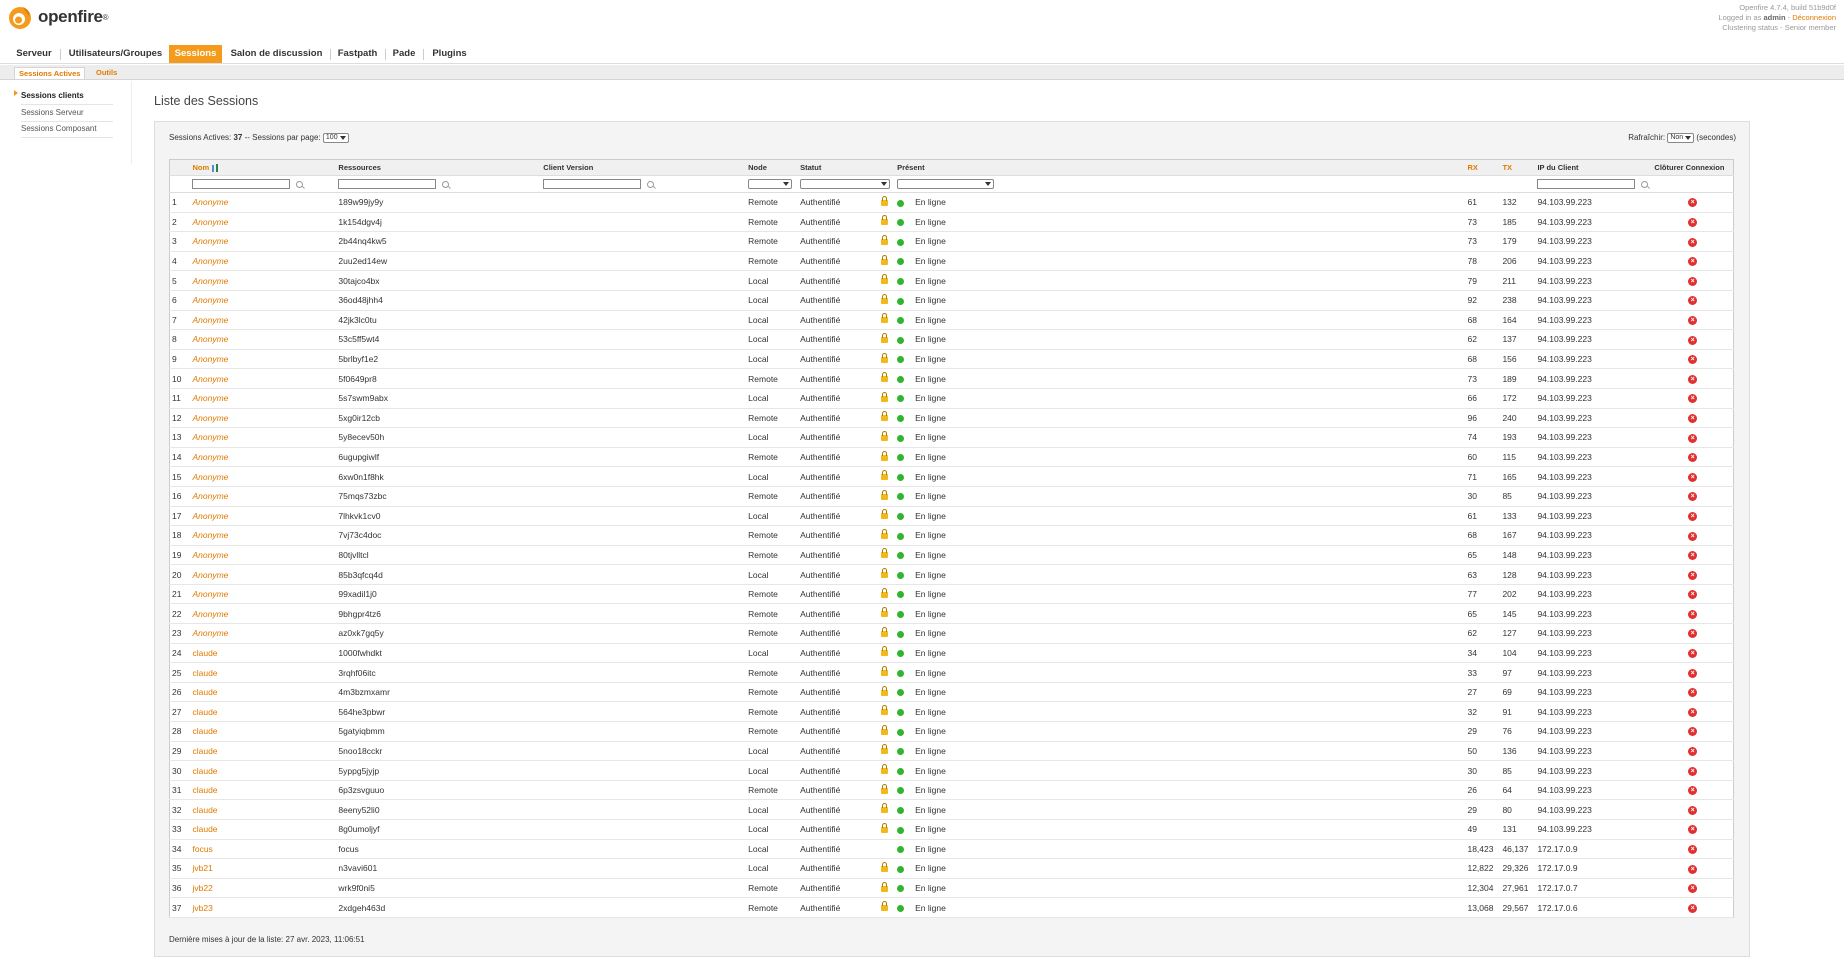 The image size is (1844, 960). Describe the element at coordinates (1681, 138) in the screenshot. I see `refresh-select: Non` at that location.